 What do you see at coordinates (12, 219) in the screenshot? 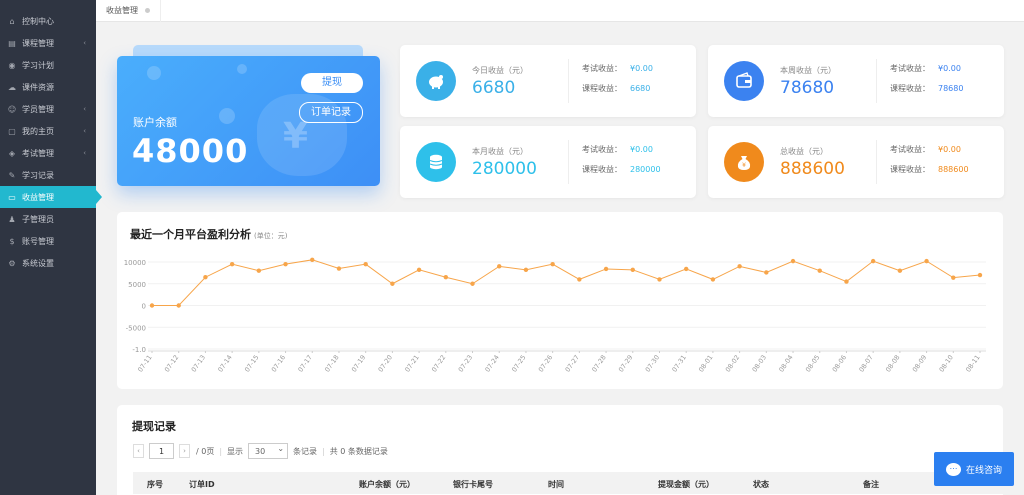
I see `user-icon: ♟` at bounding box center [12, 219].